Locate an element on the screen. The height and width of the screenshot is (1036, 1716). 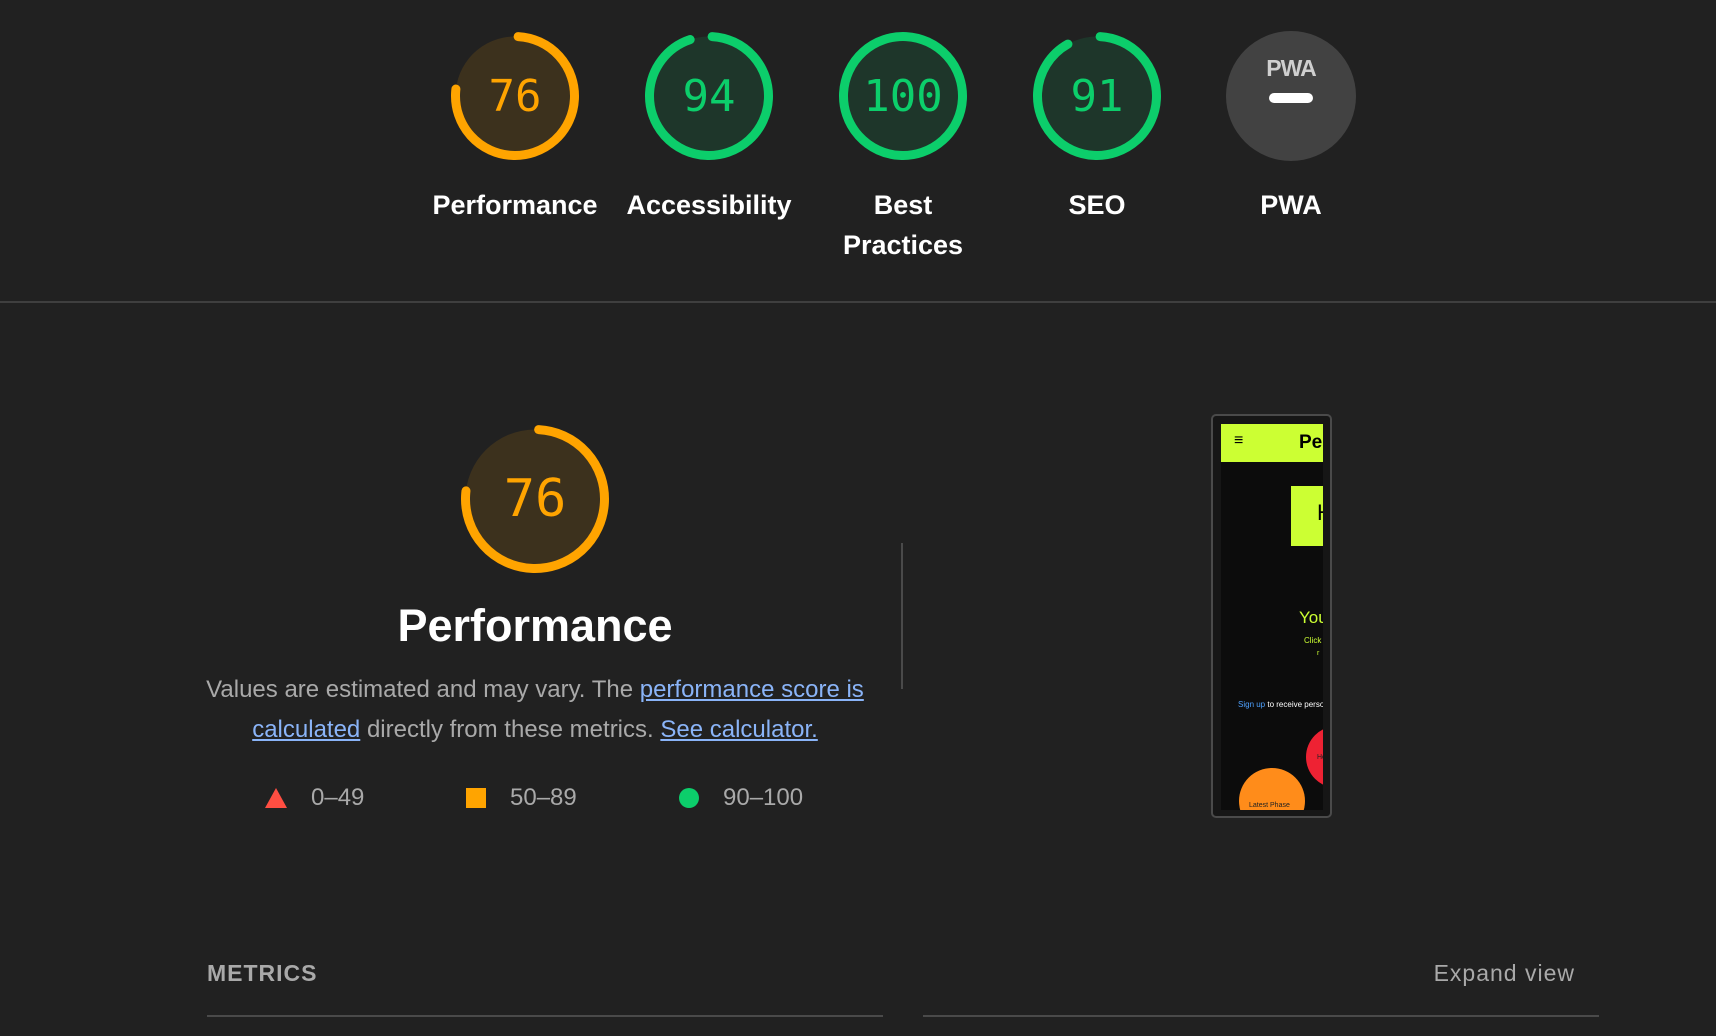
thumb-subtext: Click is located at coordinates (1313, 640).